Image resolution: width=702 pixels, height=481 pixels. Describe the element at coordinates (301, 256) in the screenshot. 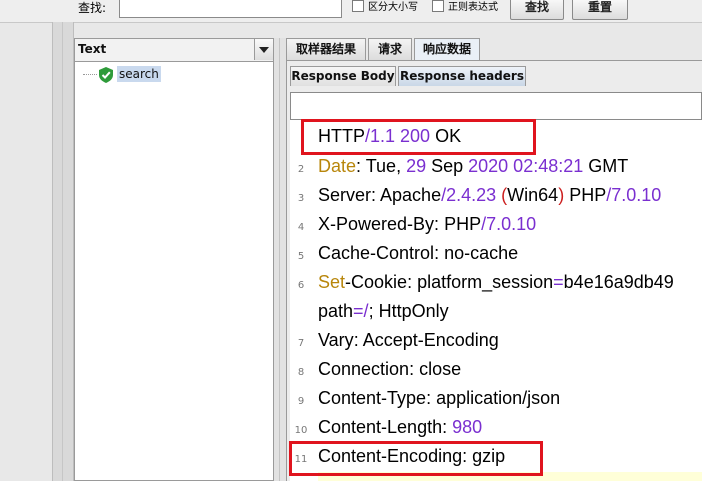

I see `line-number: 5` at that location.